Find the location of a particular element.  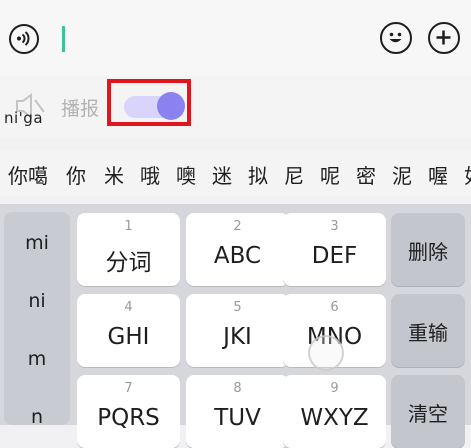

candidate-word: 呢 is located at coordinates (330, 174).